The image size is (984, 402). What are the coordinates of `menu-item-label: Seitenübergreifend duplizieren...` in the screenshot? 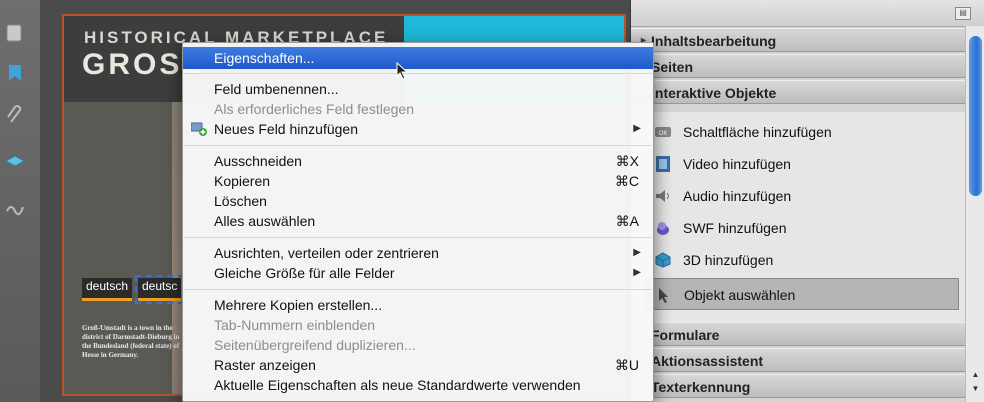 It's located at (315, 345).